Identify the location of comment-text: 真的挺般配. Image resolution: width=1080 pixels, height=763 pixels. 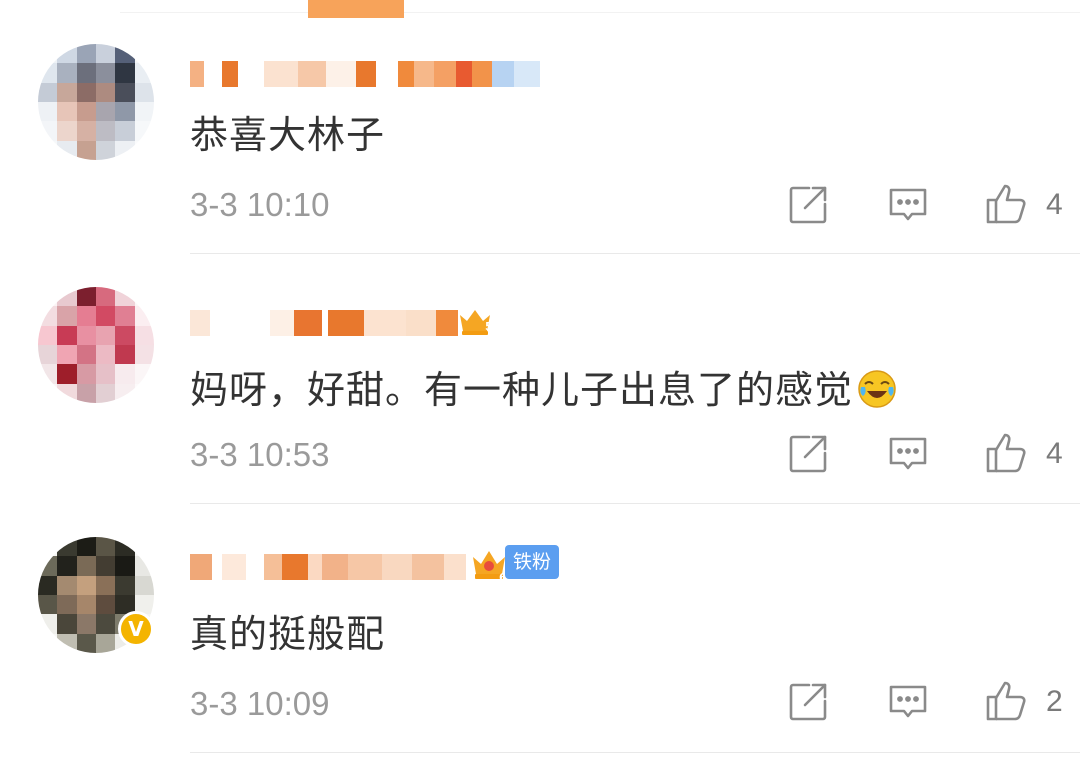
(288, 634).